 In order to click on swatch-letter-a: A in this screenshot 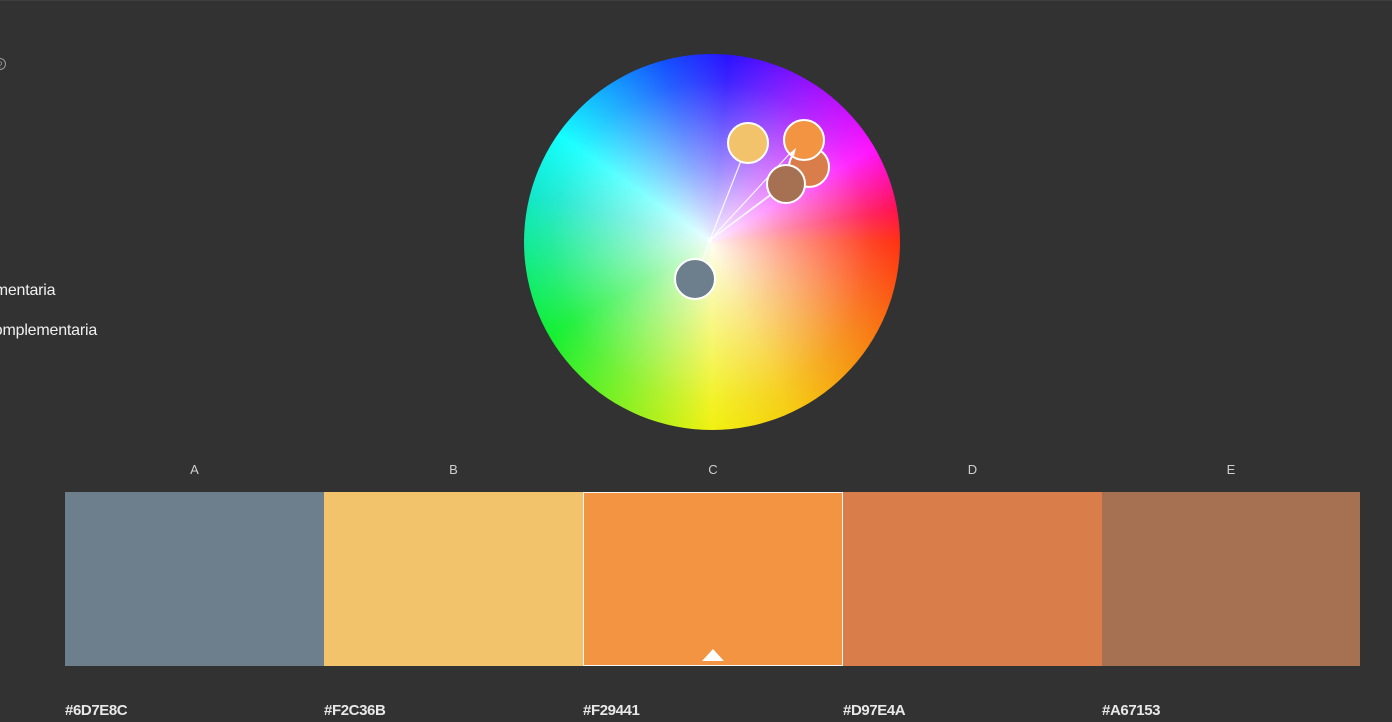, I will do `click(194, 469)`.